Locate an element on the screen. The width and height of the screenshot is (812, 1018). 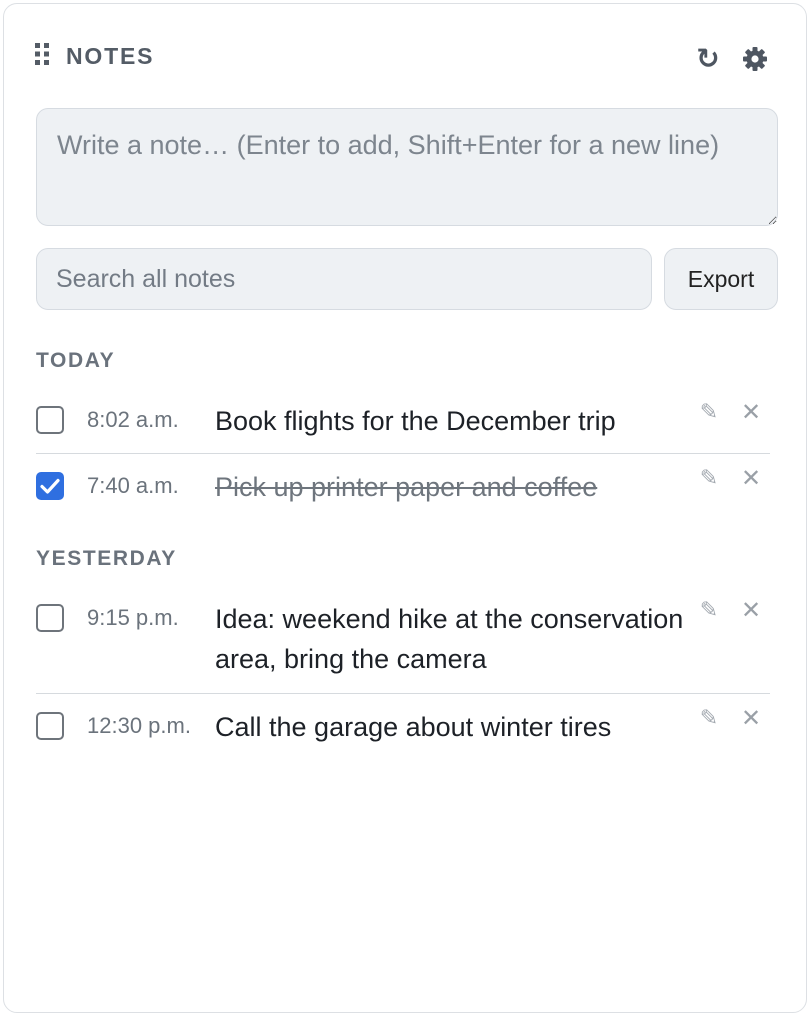
note-composer-input is located at coordinates (407, 167).